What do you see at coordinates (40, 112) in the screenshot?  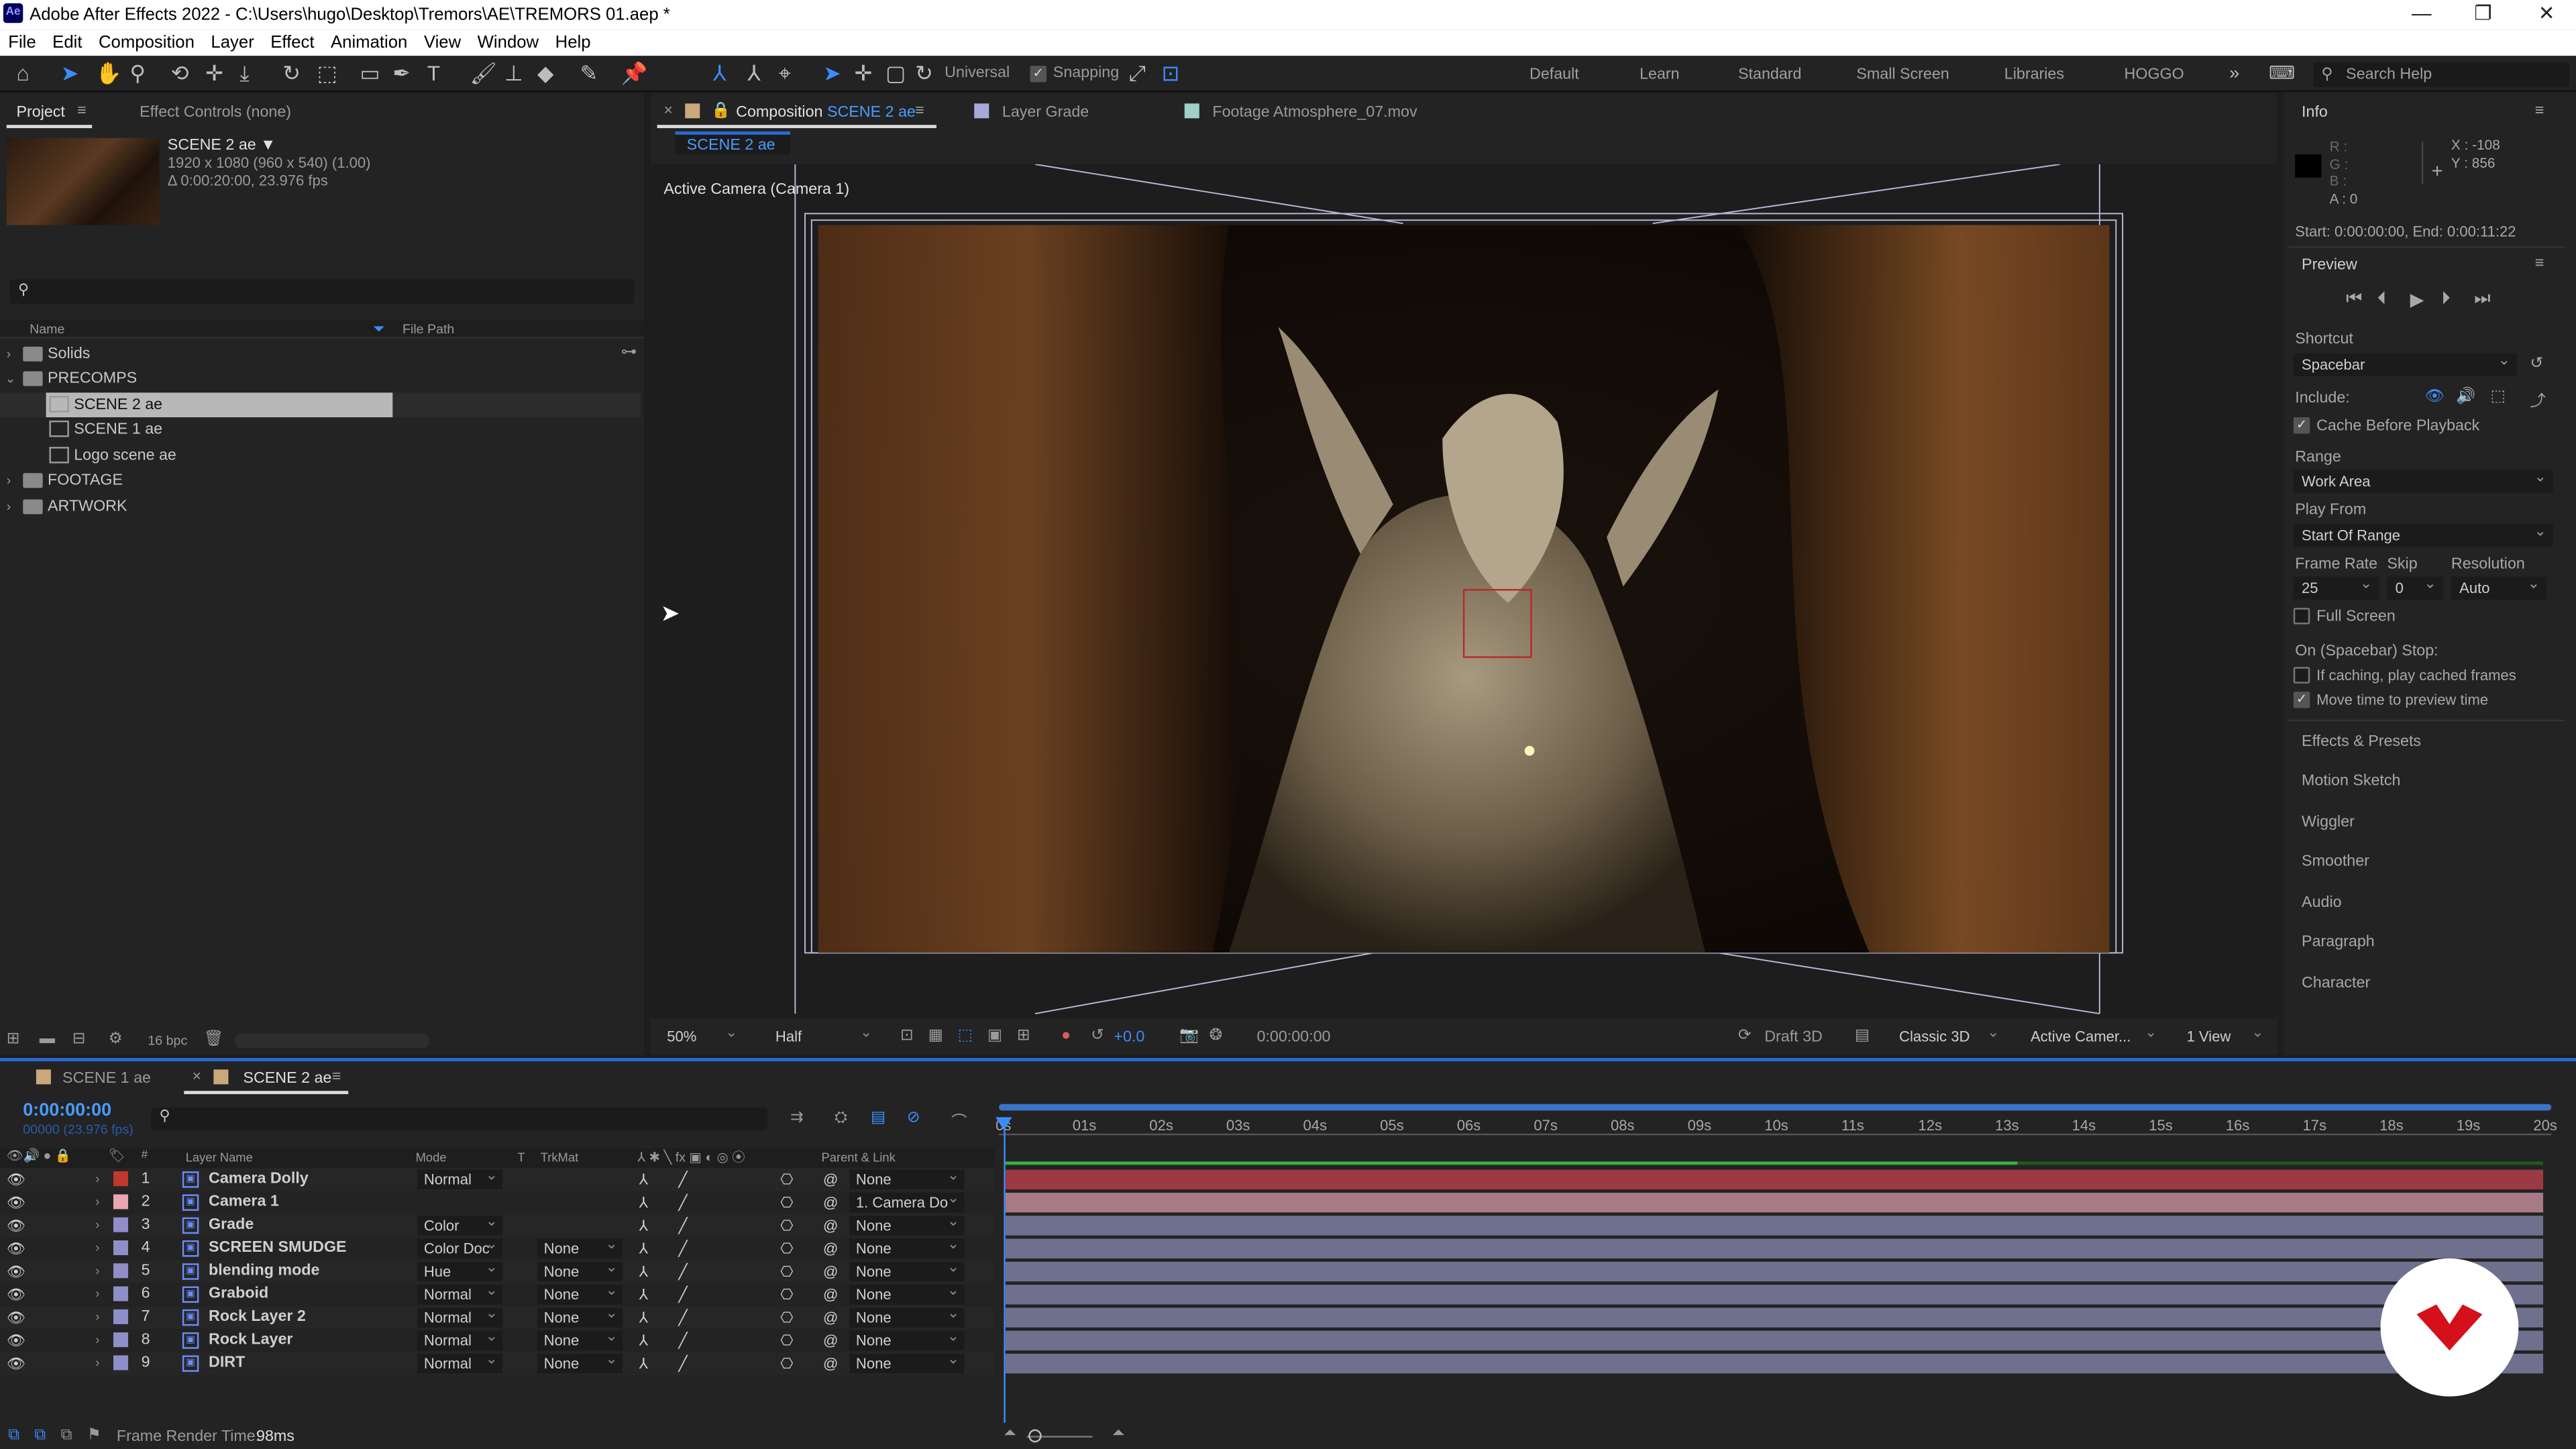 I see `tab-project: Project` at bounding box center [40, 112].